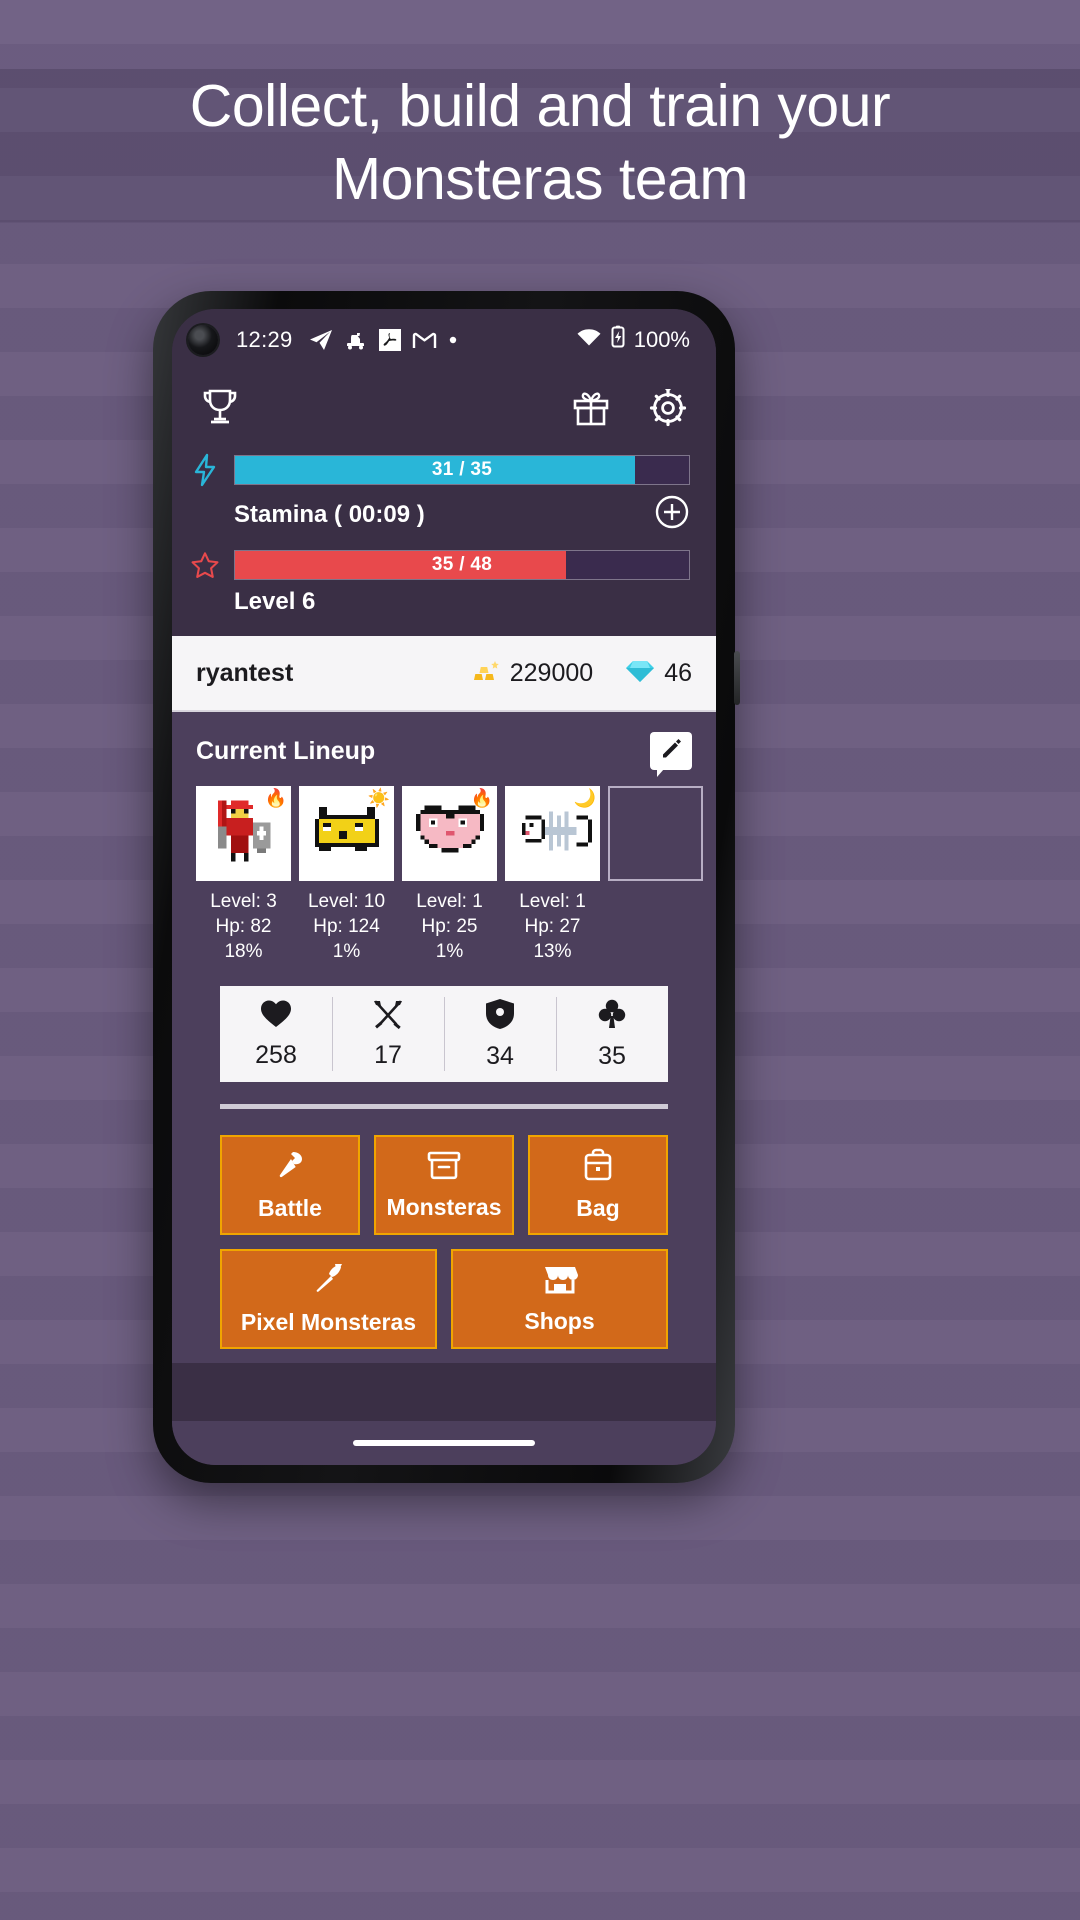 The width and height of the screenshot is (1080, 1920). I want to click on crossed-swords-icon, so click(388, 1016).